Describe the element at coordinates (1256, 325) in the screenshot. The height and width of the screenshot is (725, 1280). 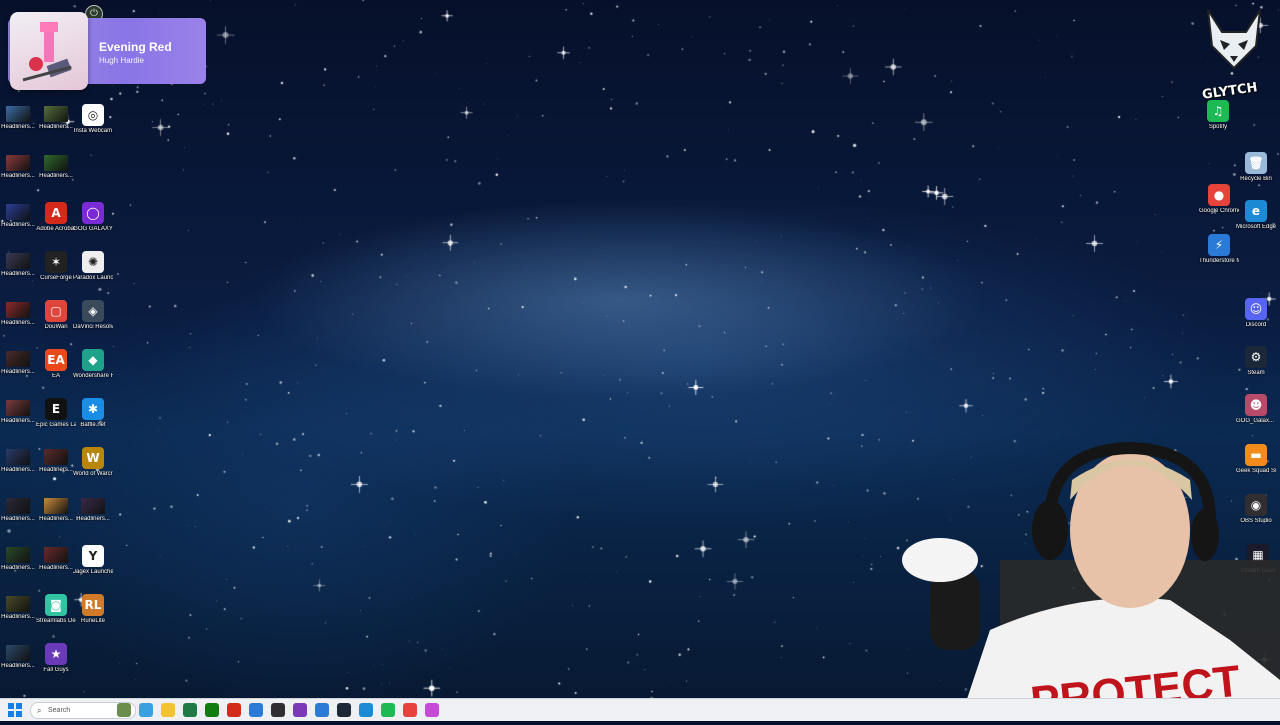
I see `desktop-icon-label: Discord` at that location.